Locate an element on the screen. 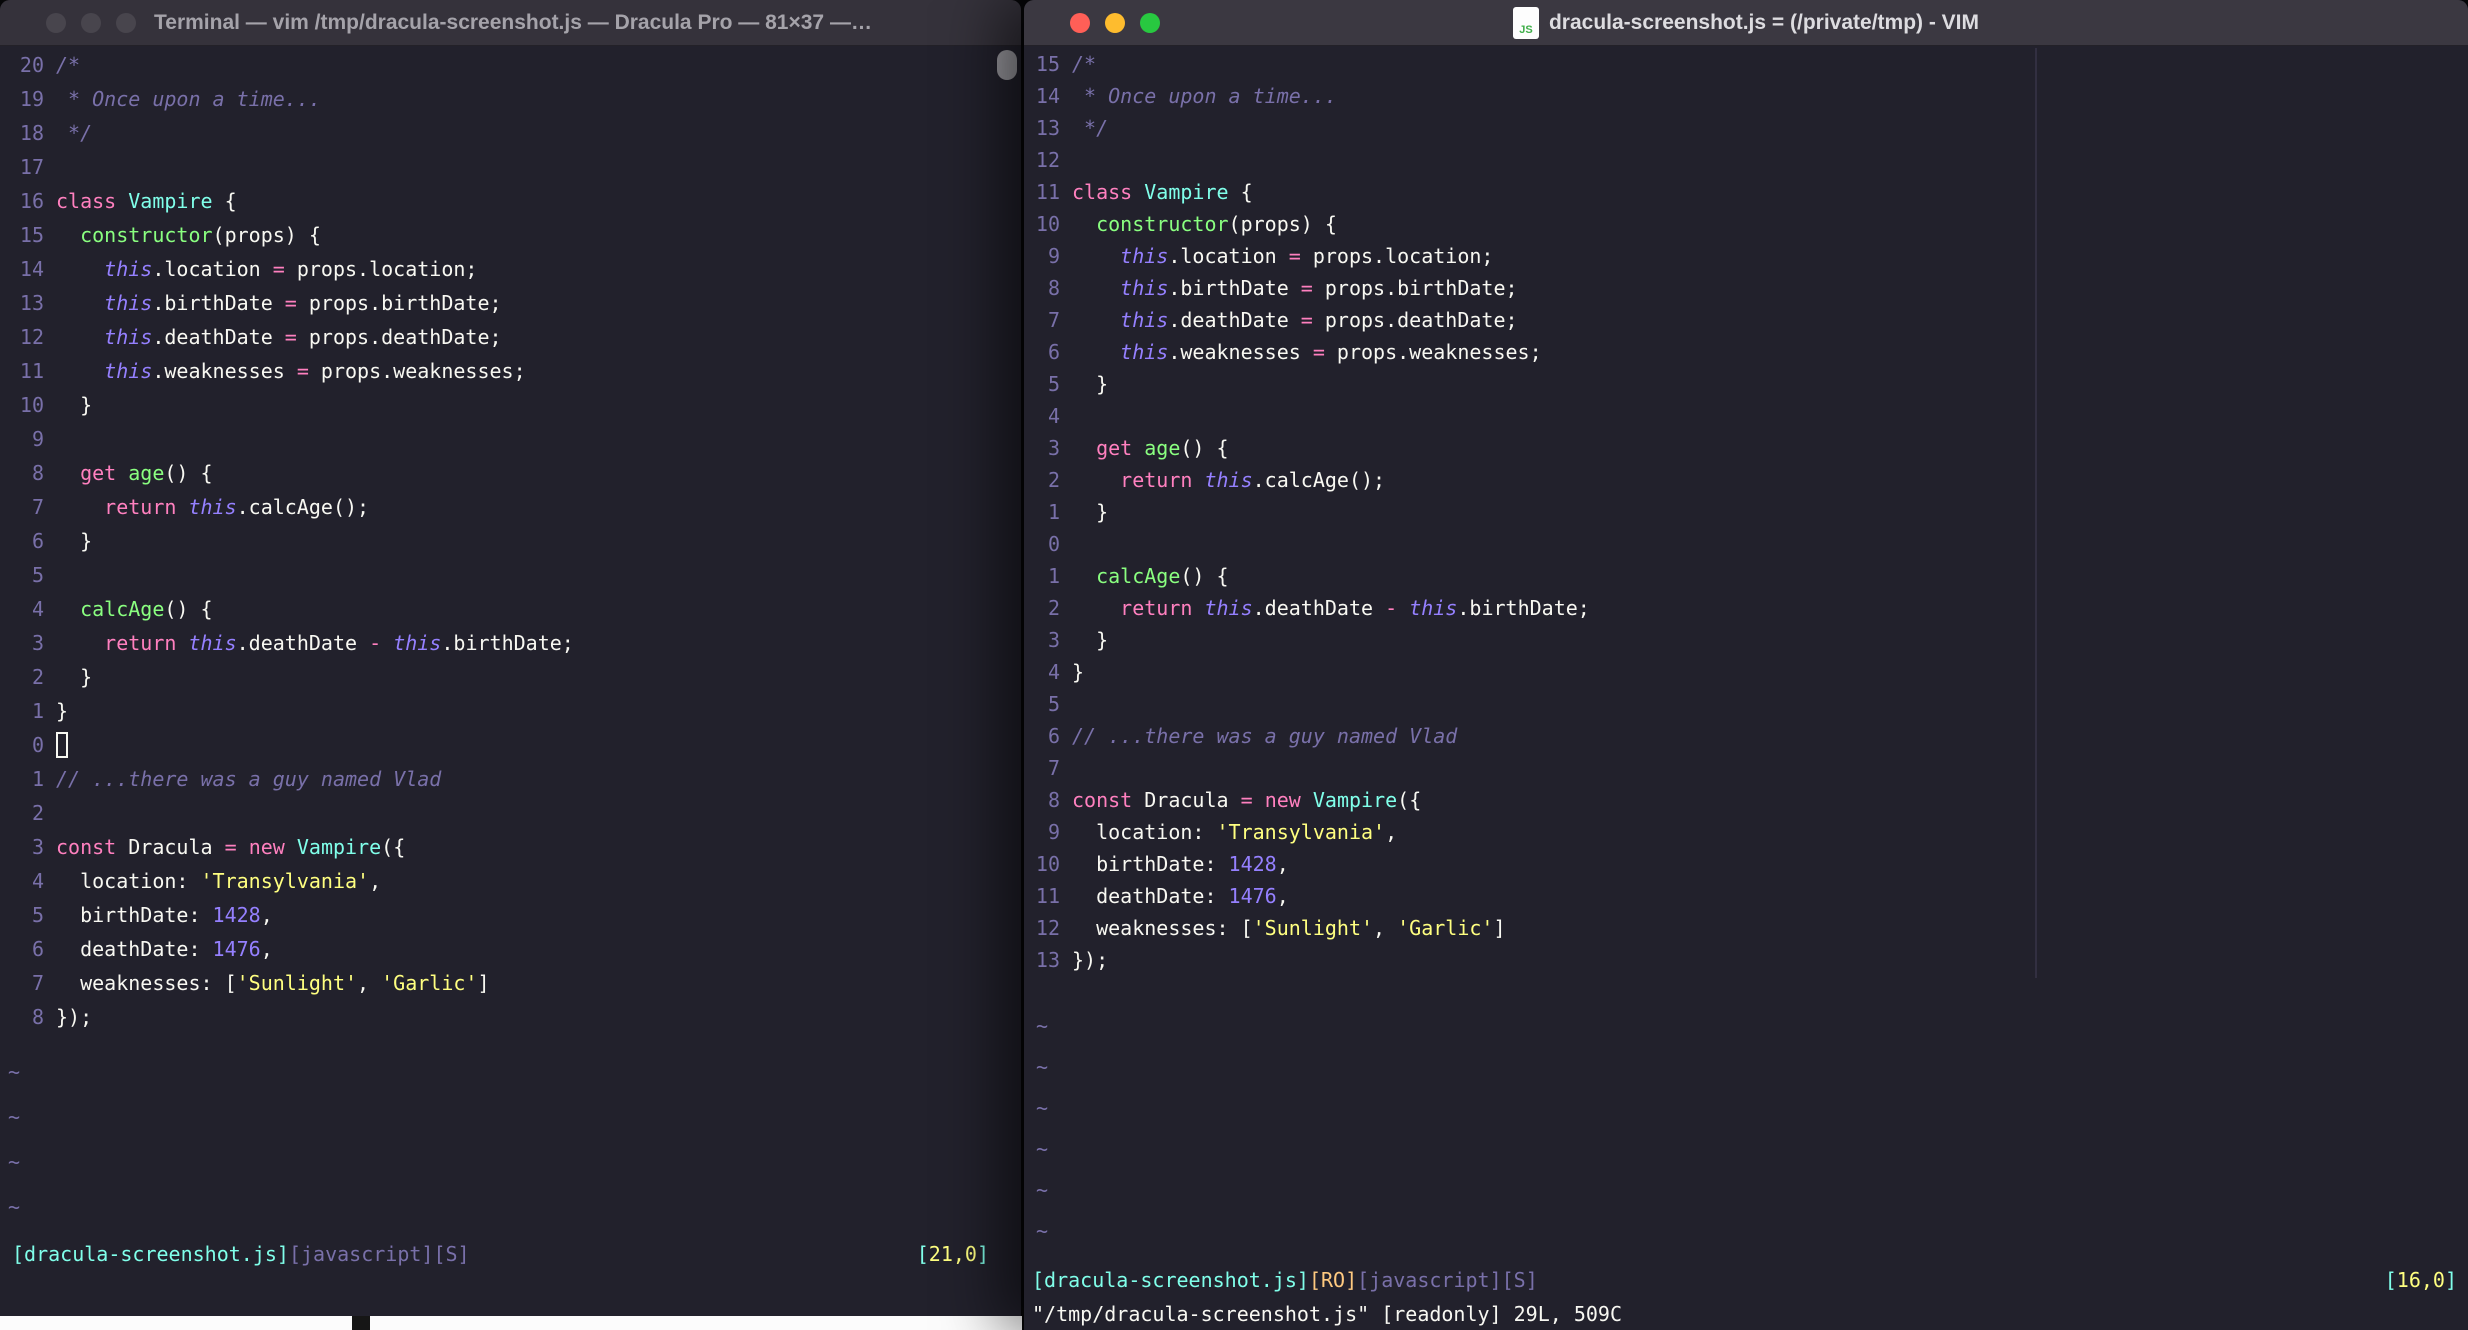 Image resolution: width=2468 pixels, height=1330 pixels. scrollbar-thumb is located at coordinates (1007, 65).